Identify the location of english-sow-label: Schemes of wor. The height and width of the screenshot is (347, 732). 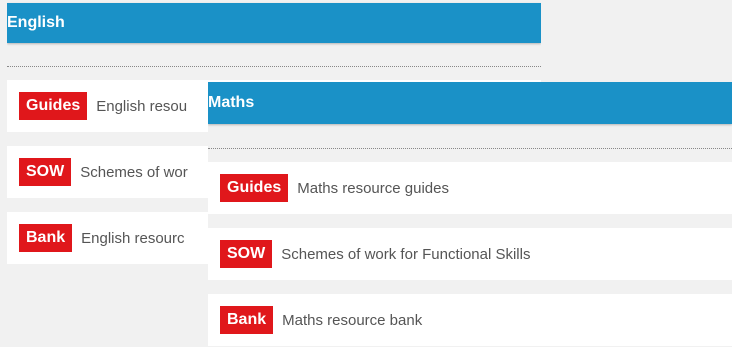
(134, 172).